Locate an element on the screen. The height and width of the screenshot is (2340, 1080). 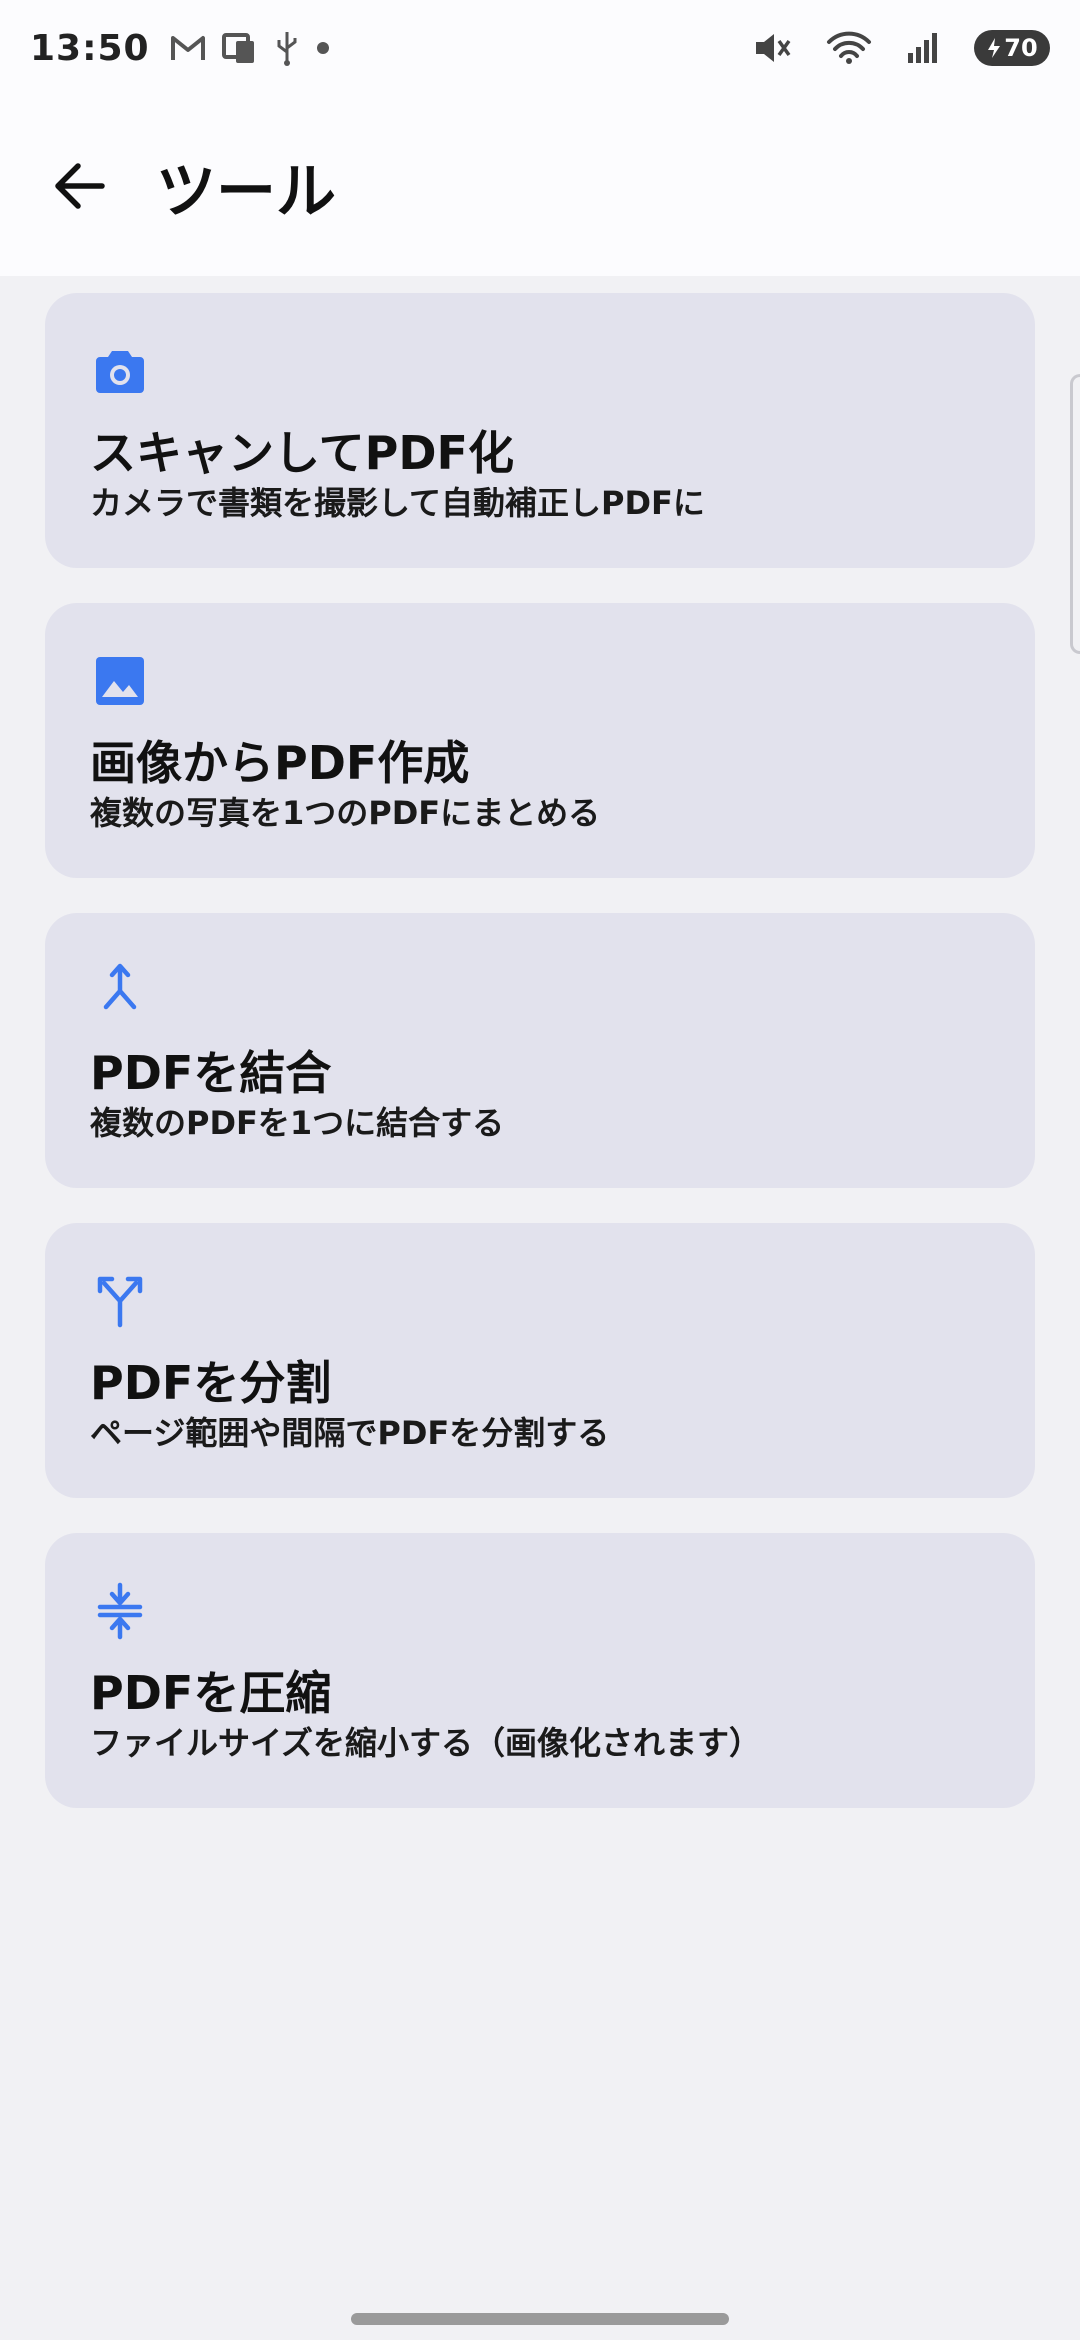
tool-title: 画像からPDF作成 is located at coordinates (280, 763).